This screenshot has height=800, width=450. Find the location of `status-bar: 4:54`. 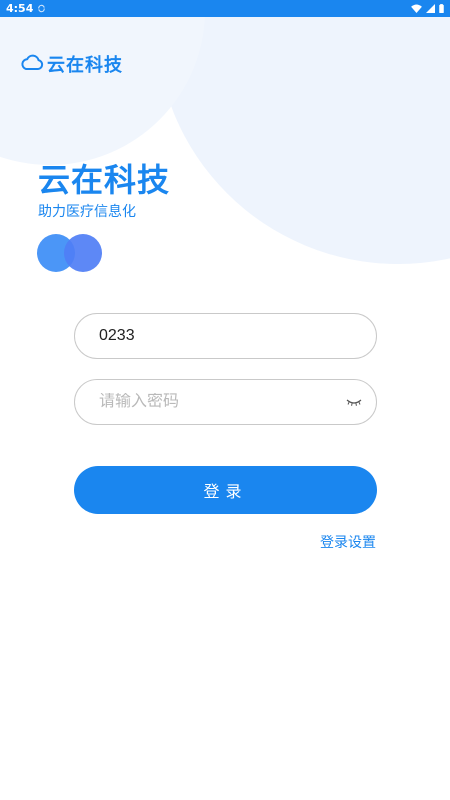

status-bar: 4:54 is located at coordinates (225, 8).